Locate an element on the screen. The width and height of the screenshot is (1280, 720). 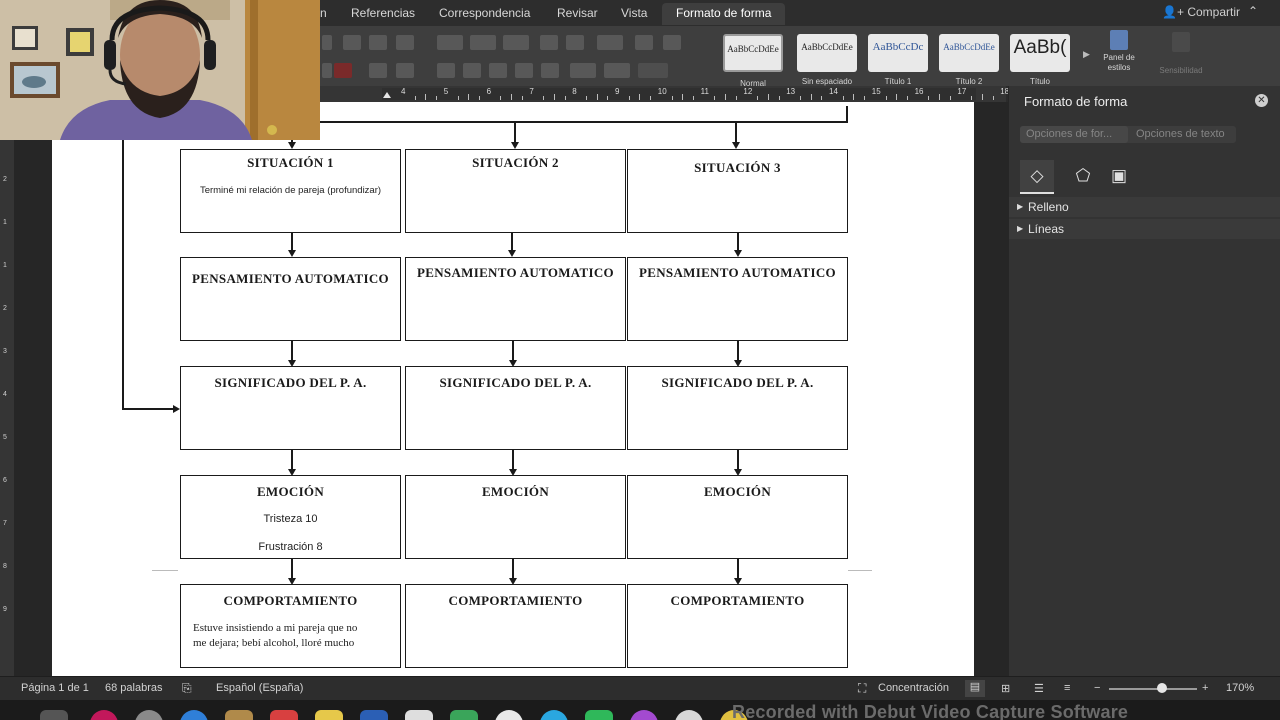
style-normal: AaBbCcDdEe Normal is located at coordinates (753, 61).